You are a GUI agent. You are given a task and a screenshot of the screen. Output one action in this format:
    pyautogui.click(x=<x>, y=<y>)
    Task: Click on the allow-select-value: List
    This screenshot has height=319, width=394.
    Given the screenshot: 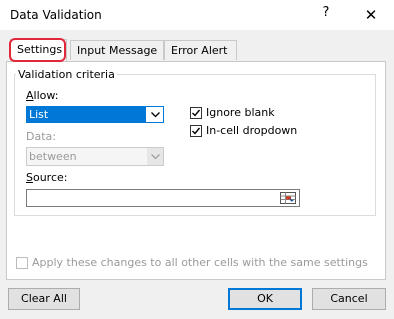 What is the action you would take?
    pyautogui.click(x=86, y=114)
    